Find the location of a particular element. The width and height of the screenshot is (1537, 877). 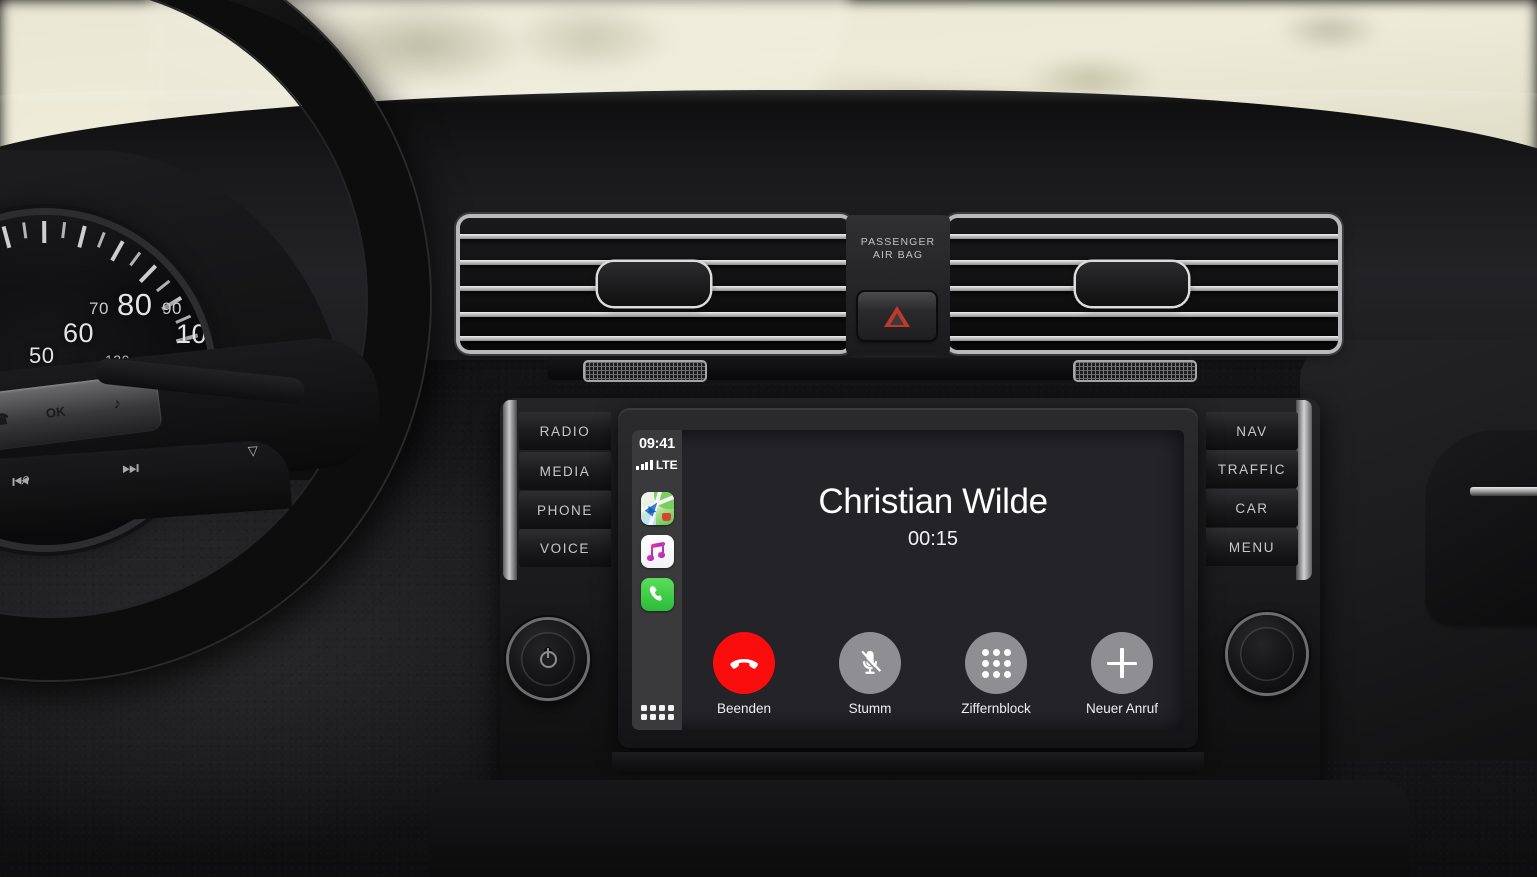

power-volume-knob is located at coordinates (548, 659).